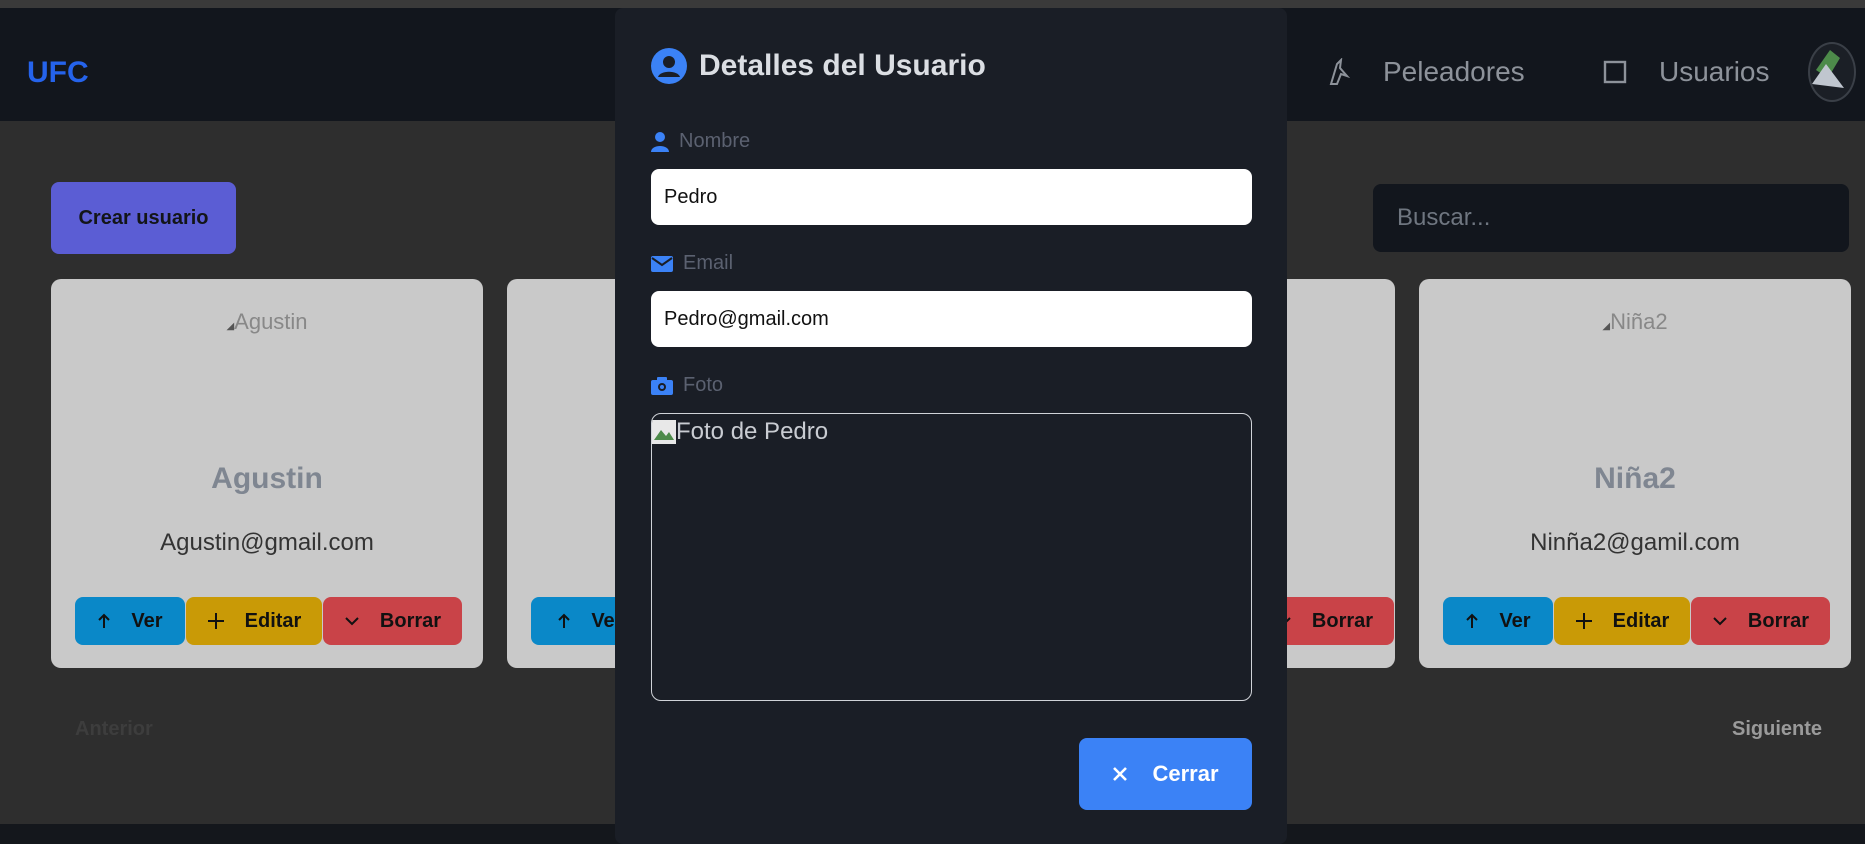 This screenshot has width=1865, height=844. I want to click on pagination-next: Siguiente, so click(1777, 729).